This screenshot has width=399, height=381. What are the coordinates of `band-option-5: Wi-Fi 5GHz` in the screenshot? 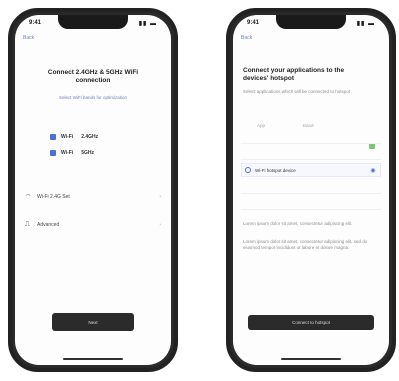 It's located at (72, 153).